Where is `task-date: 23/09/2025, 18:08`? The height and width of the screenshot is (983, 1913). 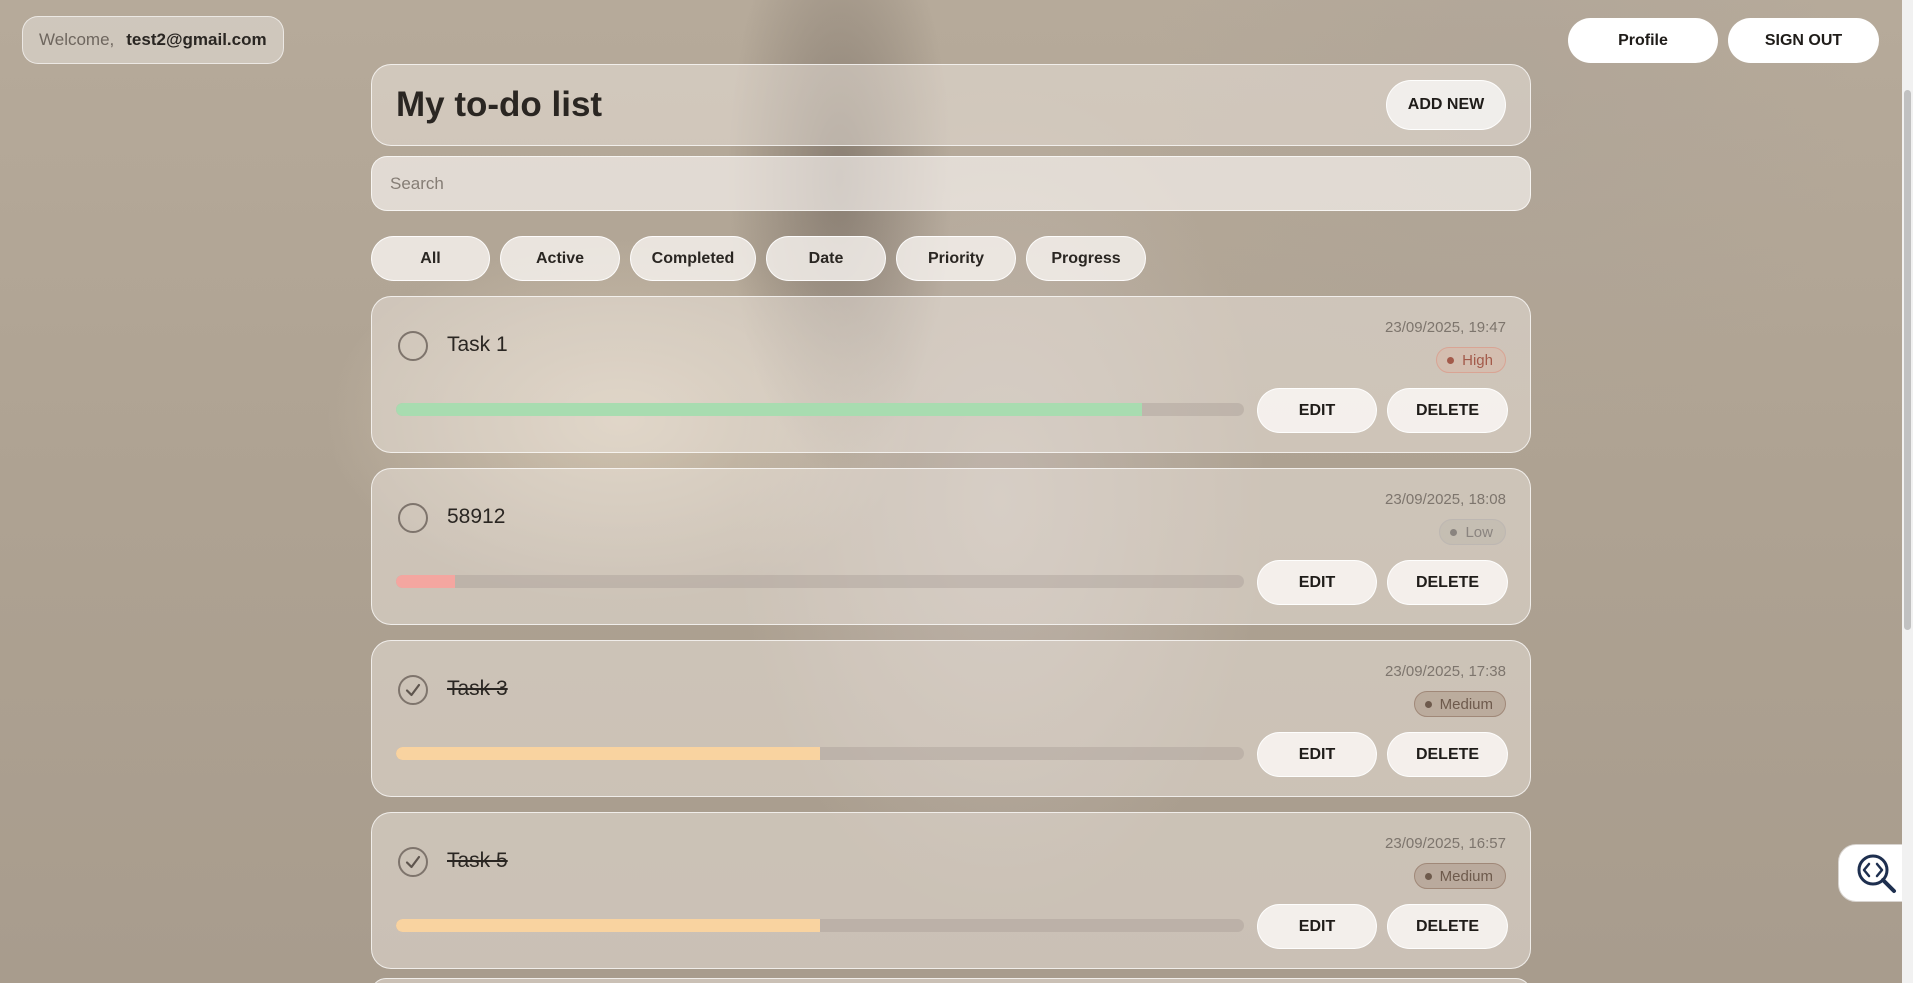
task-date: 23/09/2025, 18:08 is located at coordinates (1445, 499).